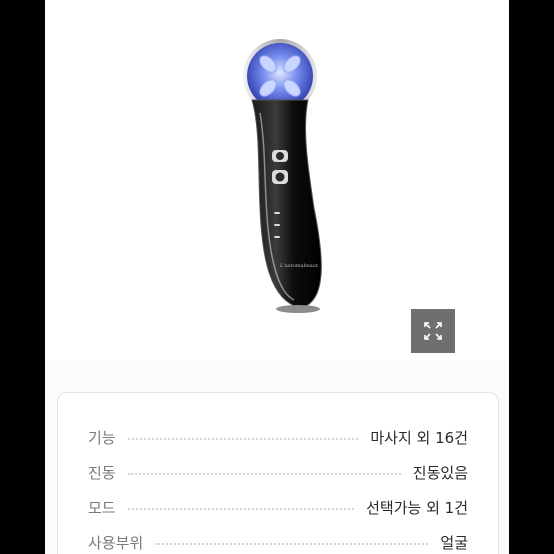  I want to click on spec-row-vibration: 진동 진동있음, so click(278, 472).